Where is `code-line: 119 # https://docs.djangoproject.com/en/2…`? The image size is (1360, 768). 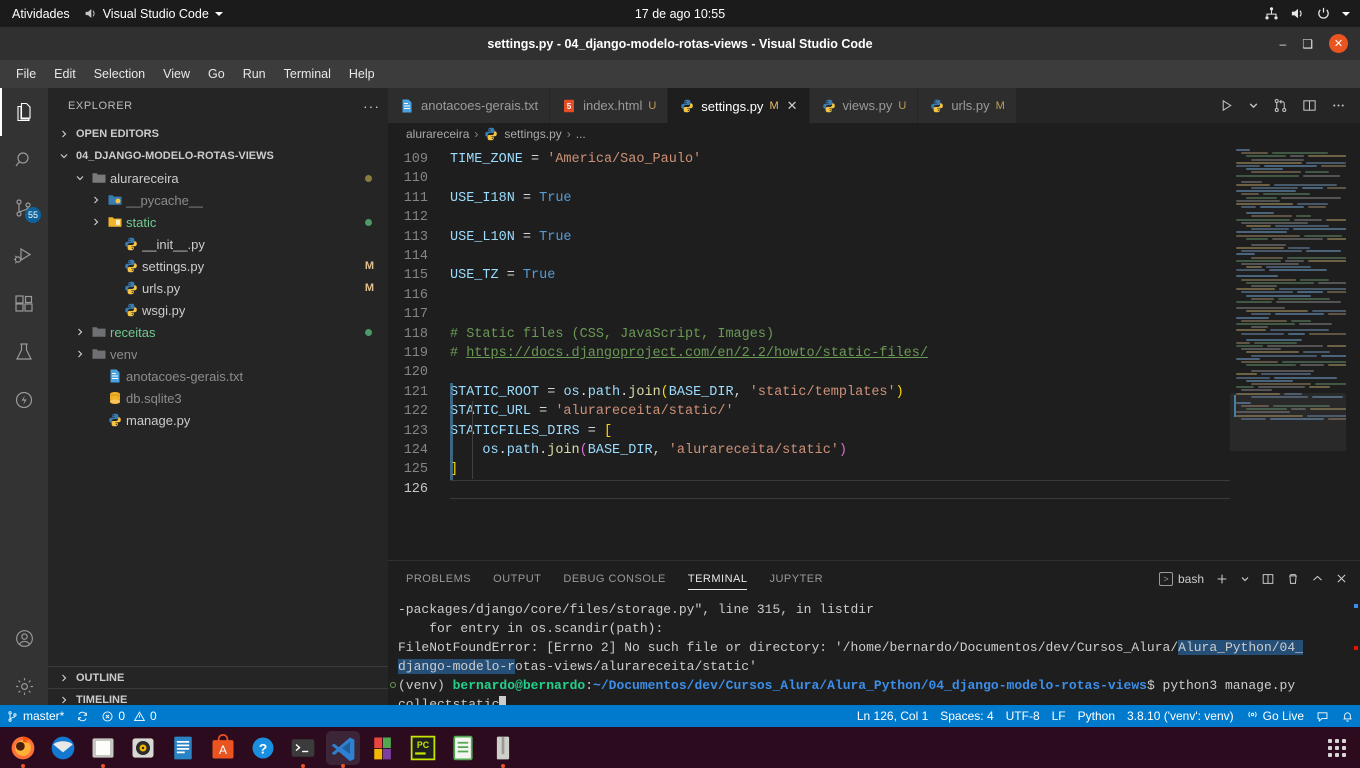 code-line: 119 # https://docs.djangoproject.com/en/2… is located at coordinates (874, 353).